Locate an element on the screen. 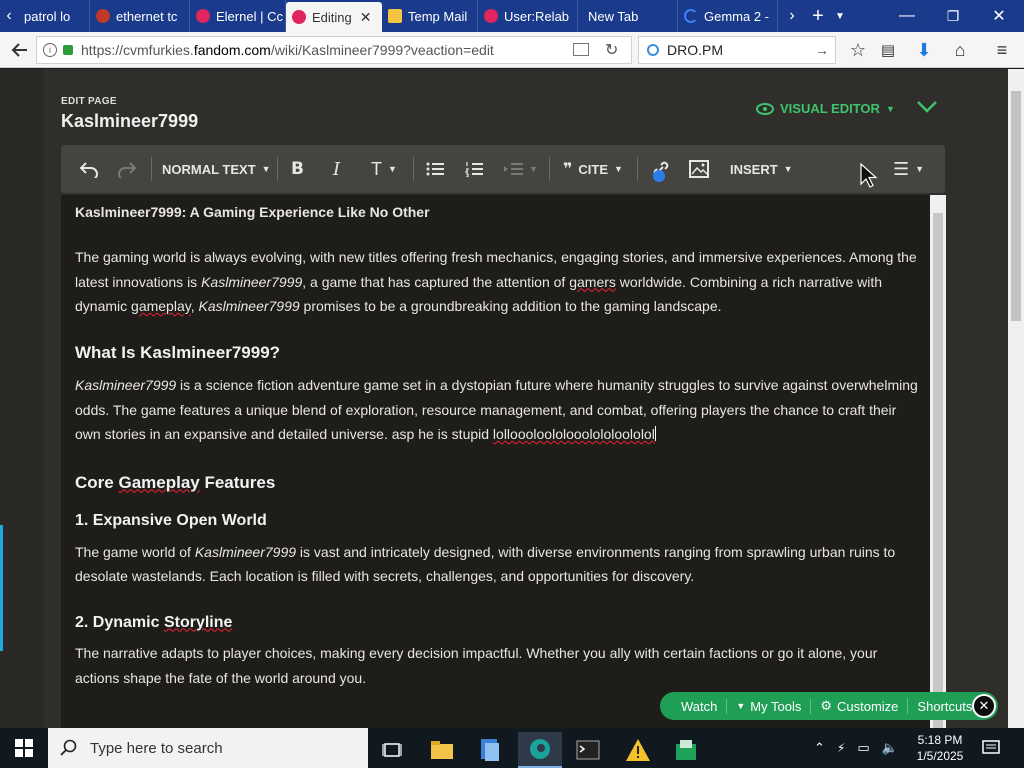  format-label: NORMAL TEXT is located at coordinates (209, 169).